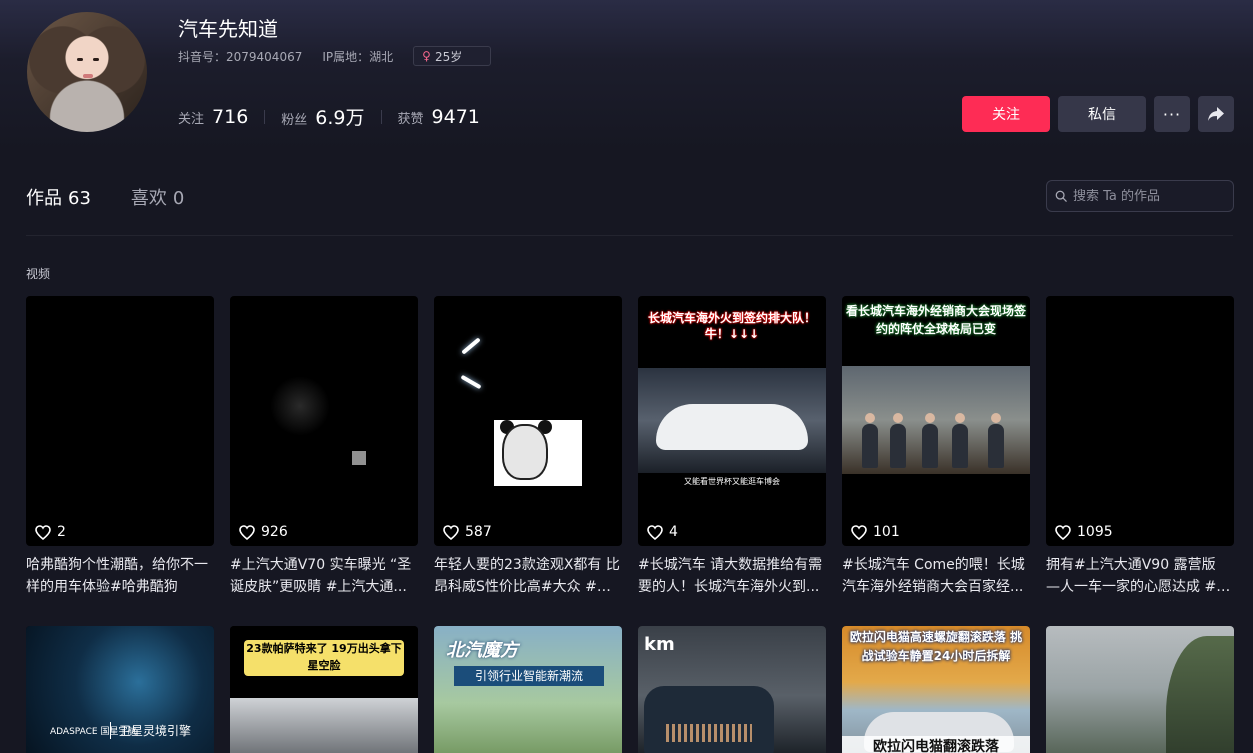 This screenshot has width=1253, height=753. What do you see at coordinates (1153, 196) in the screenshot?
I see `search-input` at bounding box center [1153, 196].